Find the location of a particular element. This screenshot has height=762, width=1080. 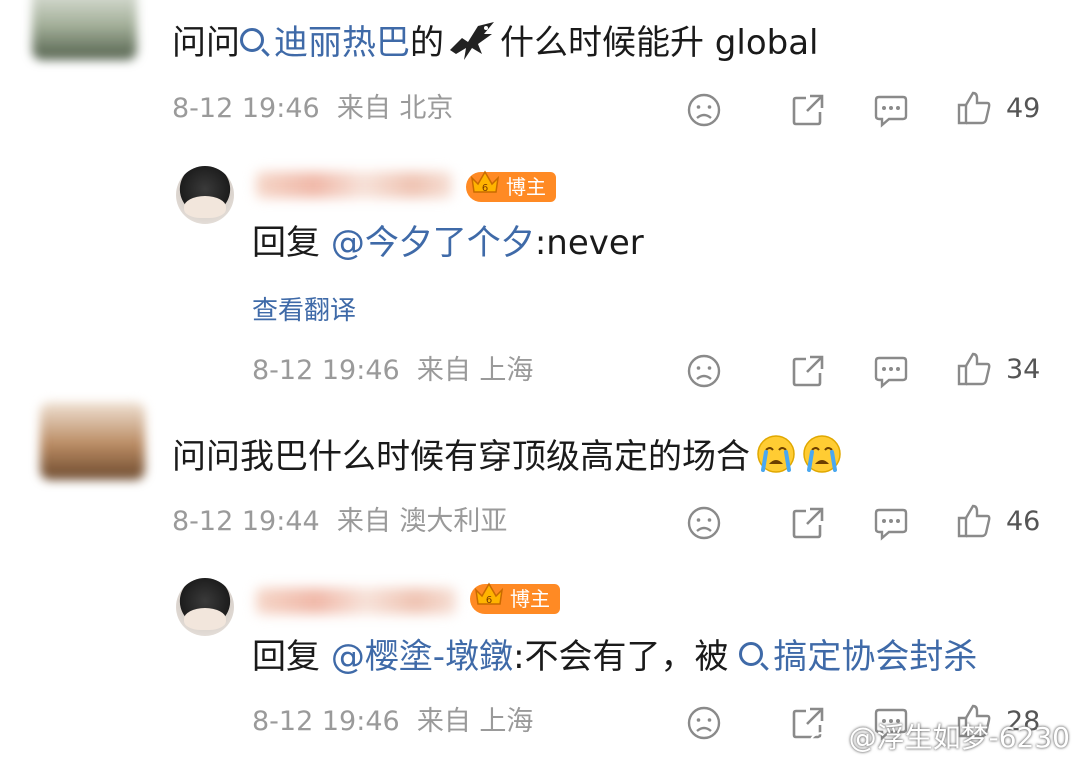

comment-meta: 8-12 19:44 来自 澳大利亚 is located at coordinates (339, 522).